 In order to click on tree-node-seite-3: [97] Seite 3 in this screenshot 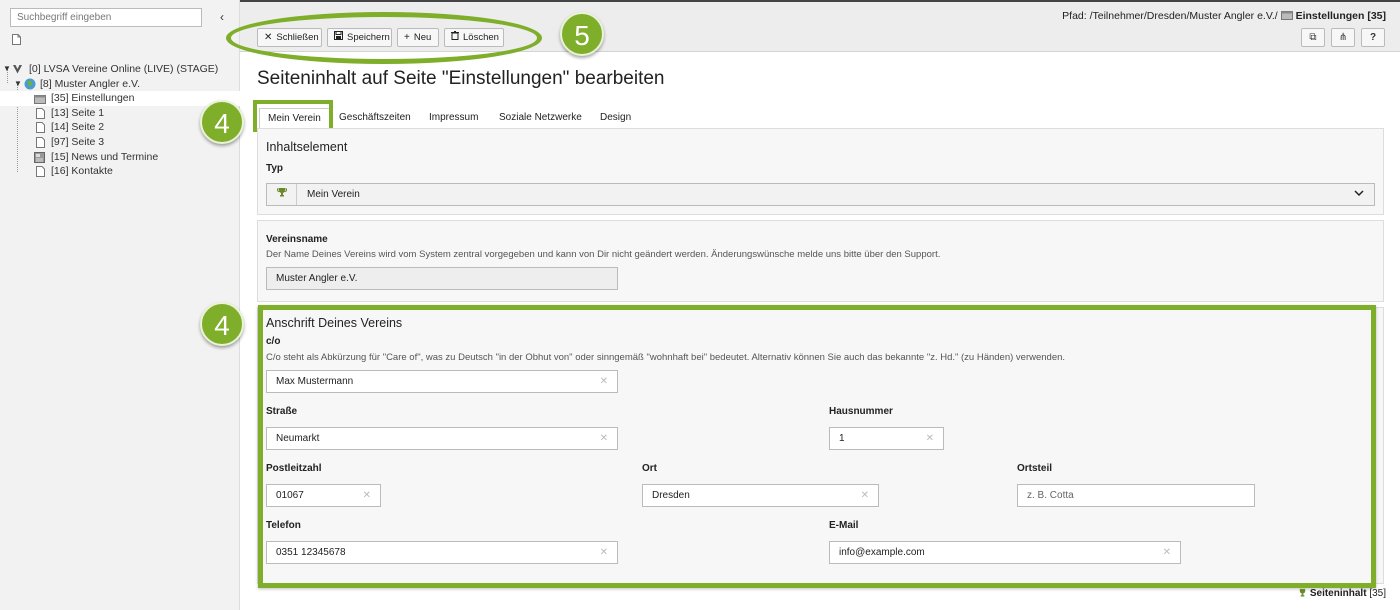, I will do `click(120, 142)`.